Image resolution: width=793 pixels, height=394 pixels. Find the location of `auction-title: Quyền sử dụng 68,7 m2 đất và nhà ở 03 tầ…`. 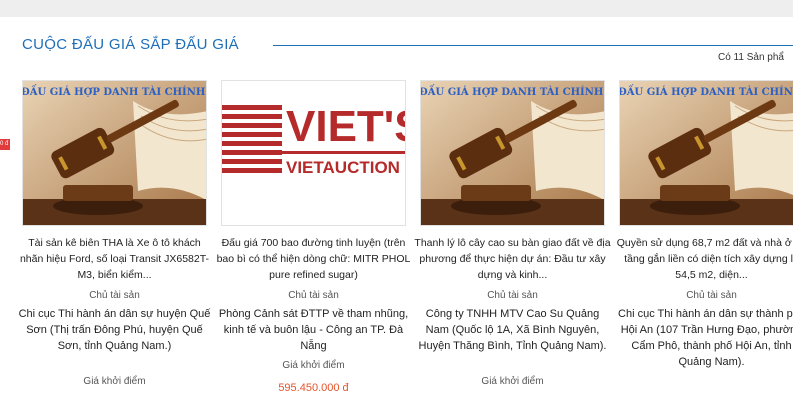

auction-title: Quyền sử dụng 68,7 m2 đất và nhà ở 03 tầ… is located at coordinates (703, 259).